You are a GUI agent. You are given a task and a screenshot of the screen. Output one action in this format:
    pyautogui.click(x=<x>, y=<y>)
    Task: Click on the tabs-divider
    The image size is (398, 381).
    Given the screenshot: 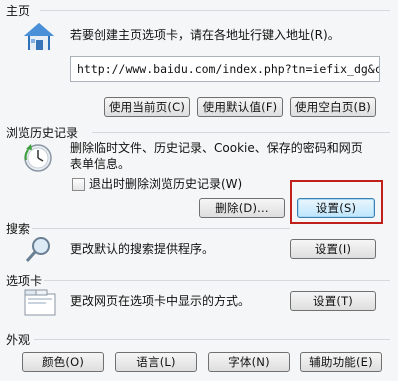 What is the action you would take?
    pyautogui.click(x=217, y=280)
    